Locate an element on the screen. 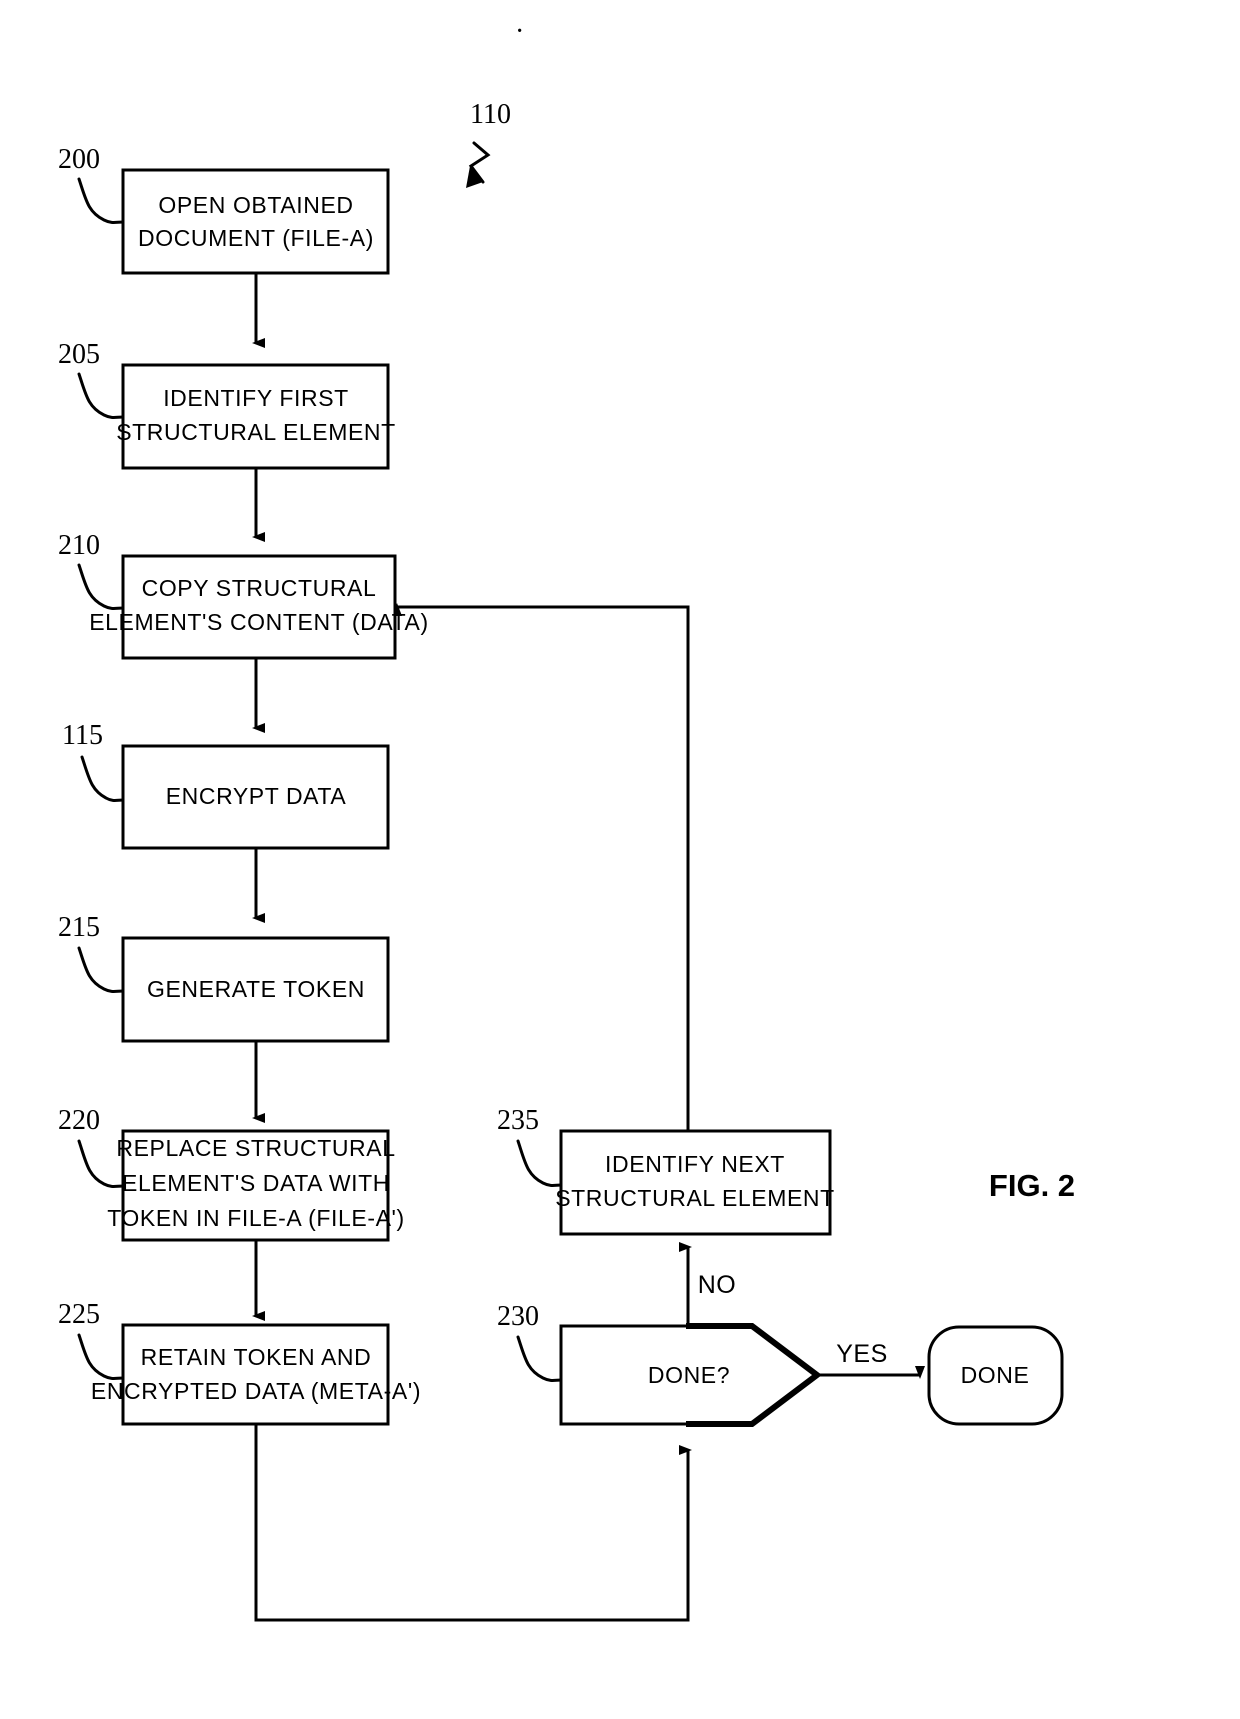 The image size is (1240, 1719). node-done-decision: DONE? is located at coordinates (690, 1375).